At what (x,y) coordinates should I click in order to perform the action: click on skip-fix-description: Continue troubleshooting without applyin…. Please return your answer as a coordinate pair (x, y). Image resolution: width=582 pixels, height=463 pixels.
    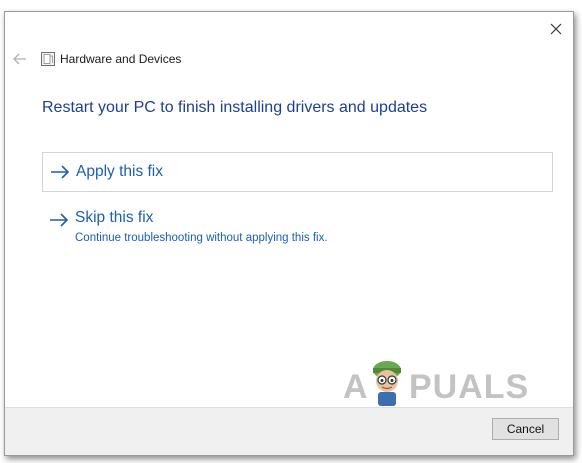
    Looking at the image, I should click on (201, 238).